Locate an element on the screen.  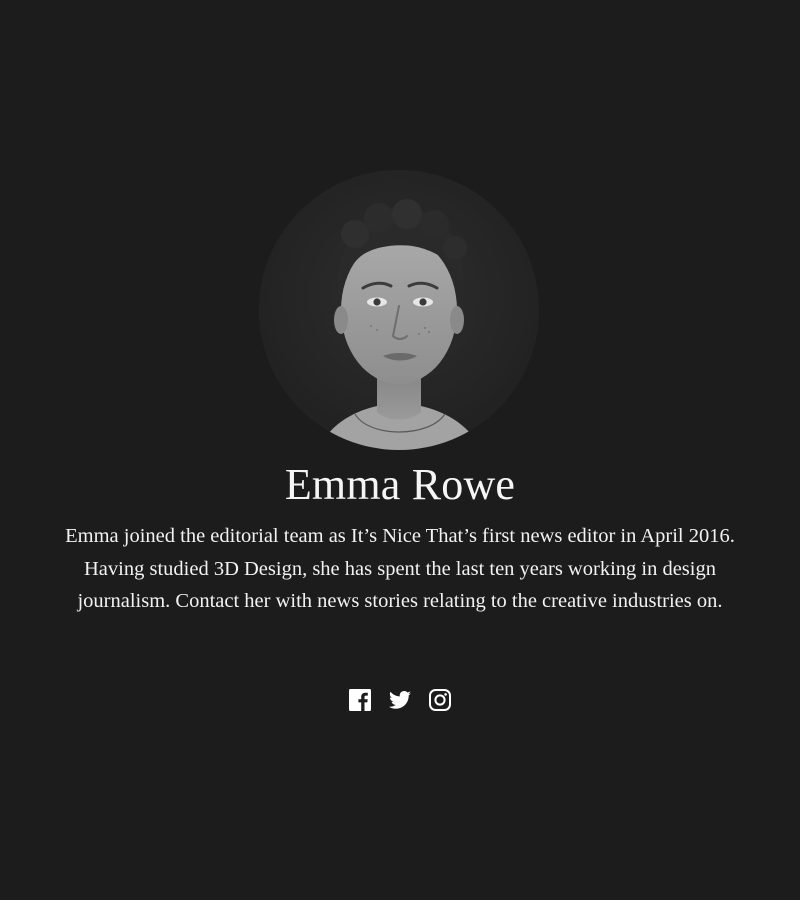
portrait-photo is located at coordinates (399, 310).